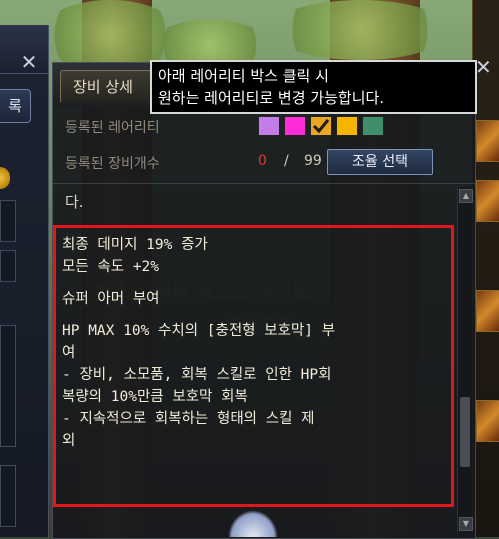 Image resolution: width=499 pixels, height=539 pixels. I want to click on scroll-thumb, so click(465, 432).